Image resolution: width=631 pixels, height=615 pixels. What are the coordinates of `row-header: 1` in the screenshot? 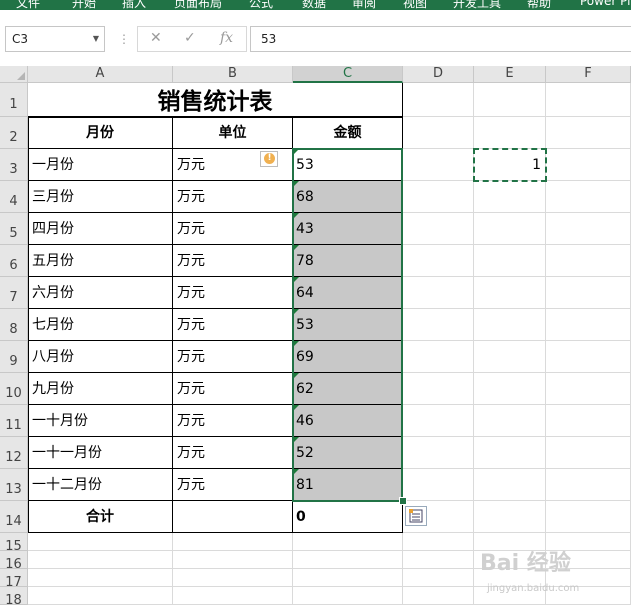 It's located at (14, 100).